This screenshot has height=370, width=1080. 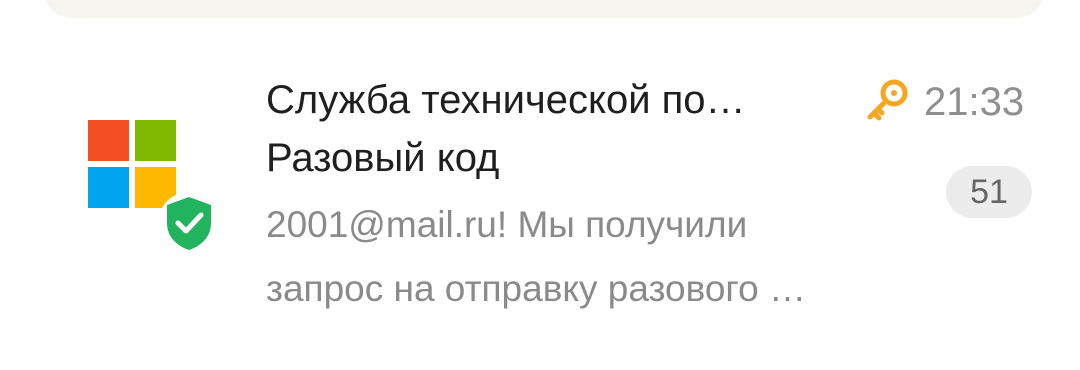 I want to click on verified-badge, so click(x=189, y=223).